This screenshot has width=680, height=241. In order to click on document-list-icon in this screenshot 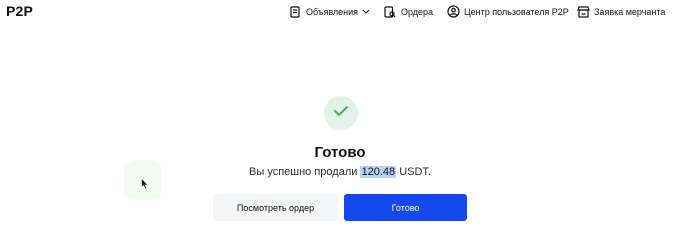, I will do `click(295, 12)`.